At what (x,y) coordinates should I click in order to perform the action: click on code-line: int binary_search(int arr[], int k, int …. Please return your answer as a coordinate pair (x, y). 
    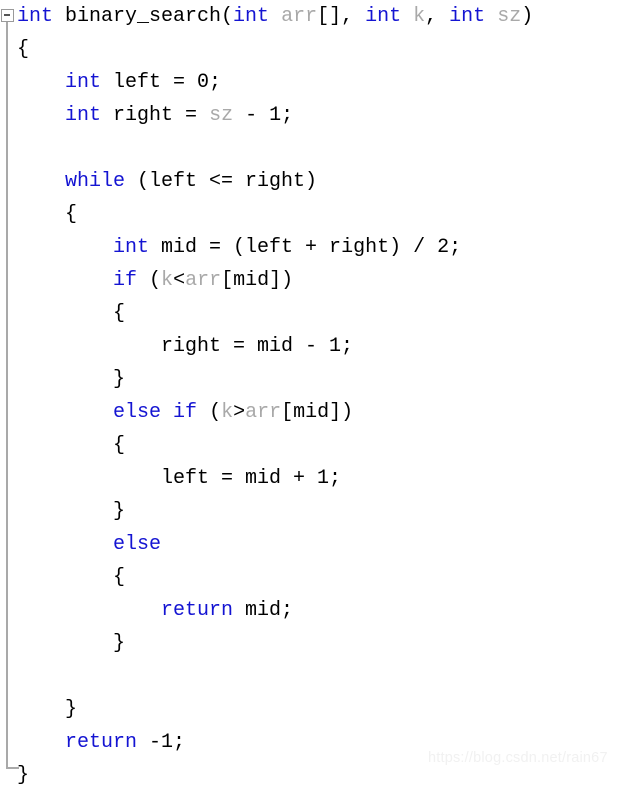
    Looking at the image, I should click on (315, 16).